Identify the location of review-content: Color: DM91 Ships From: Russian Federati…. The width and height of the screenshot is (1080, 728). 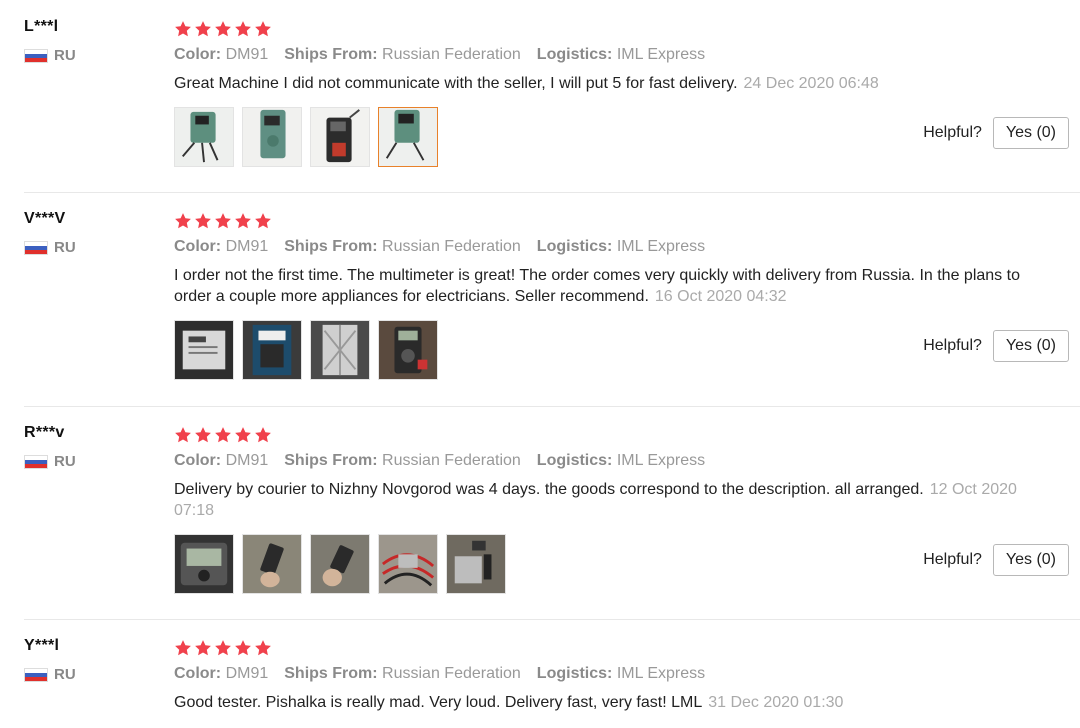
(604, 675).